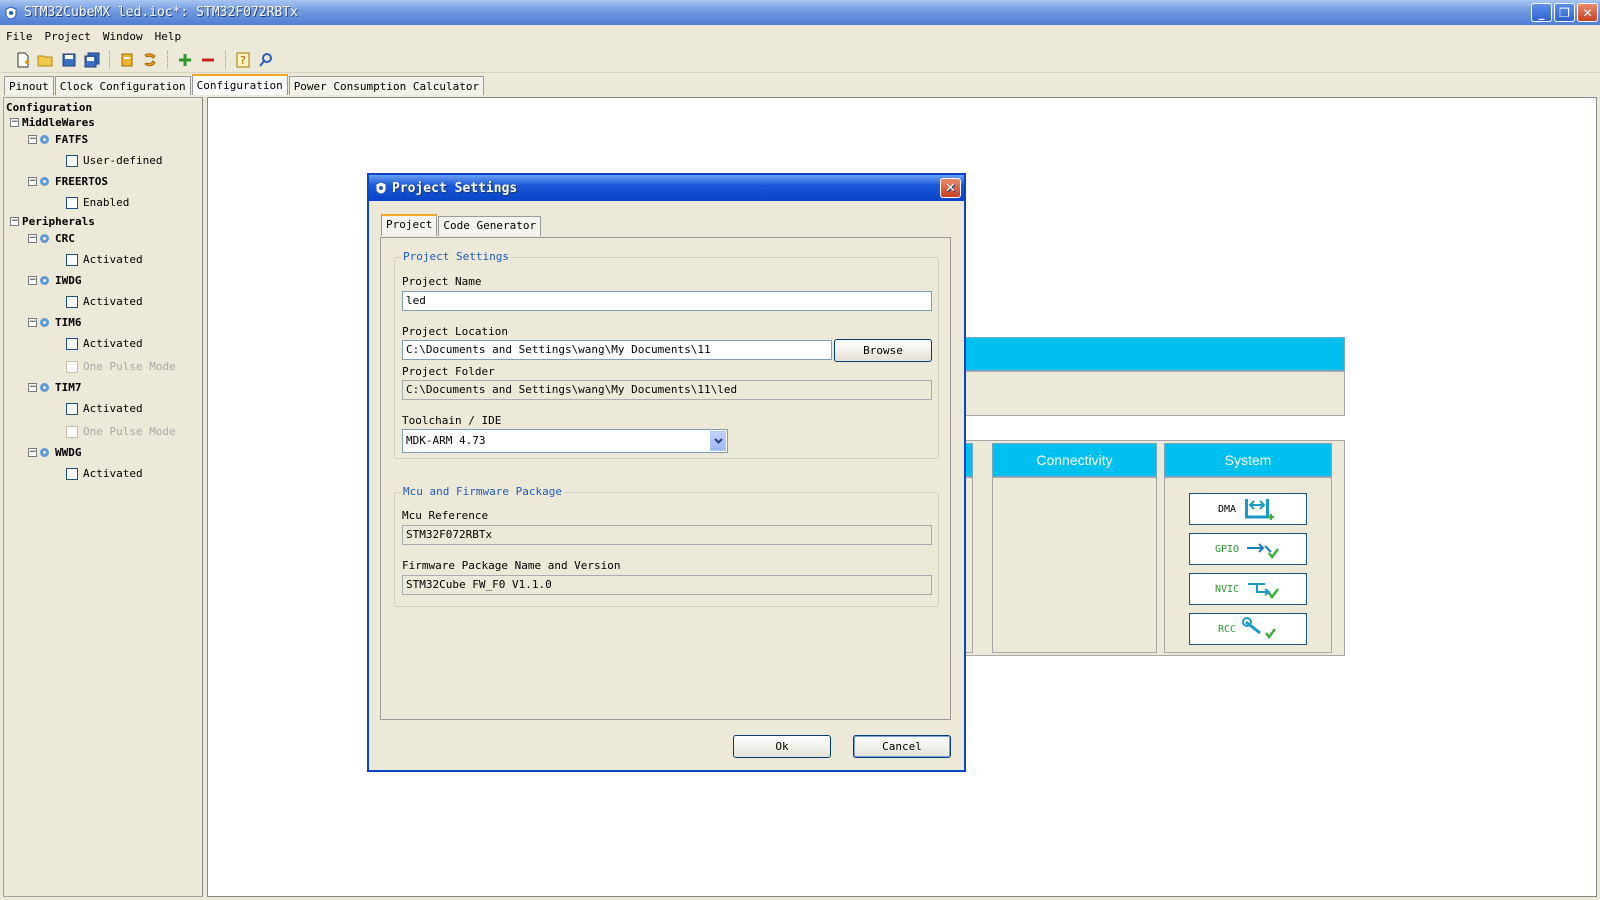 This screenshot has height=900, width=1600. Describe the element at coordinates (482, 491) in the screenshot. I see `group-title: Mcu and Firmware Package` at that location.